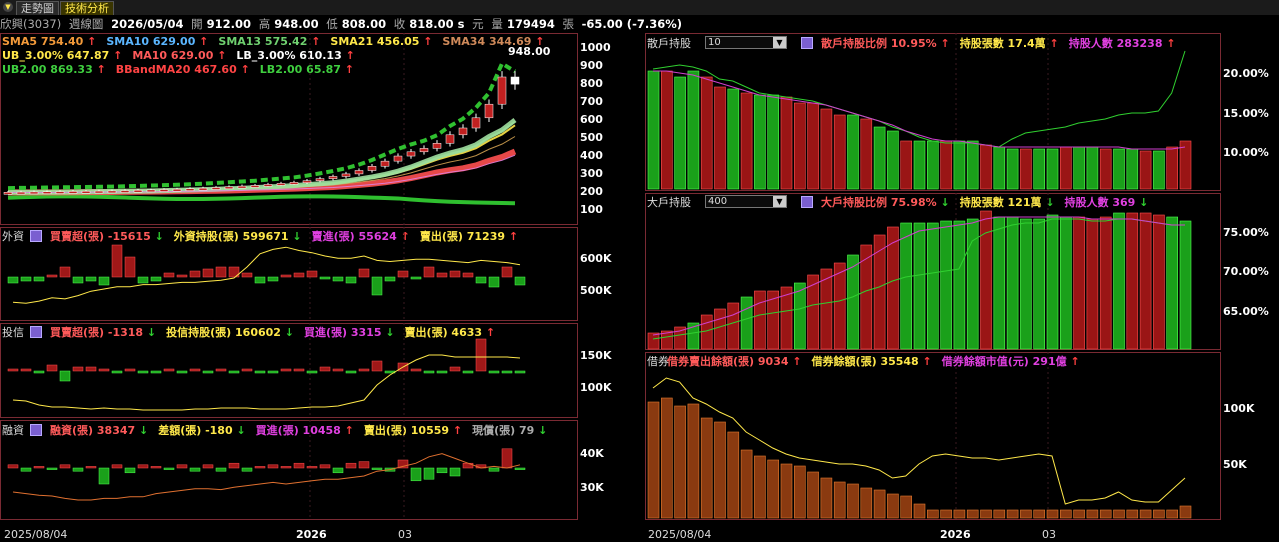 Image resolution: width=1279 pixels, height=542 pixels. What do you see at coordinates (591, 209) in the screenshot?
I see `y-tick-label: 100` at bounding box center [591, 209].